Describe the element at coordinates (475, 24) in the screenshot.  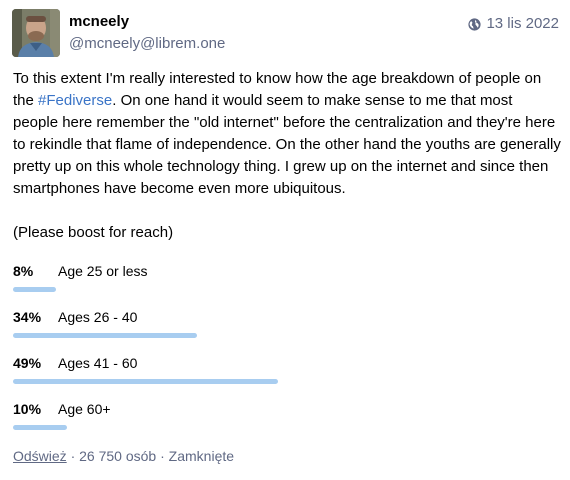
I see `globe-icon` at that location.